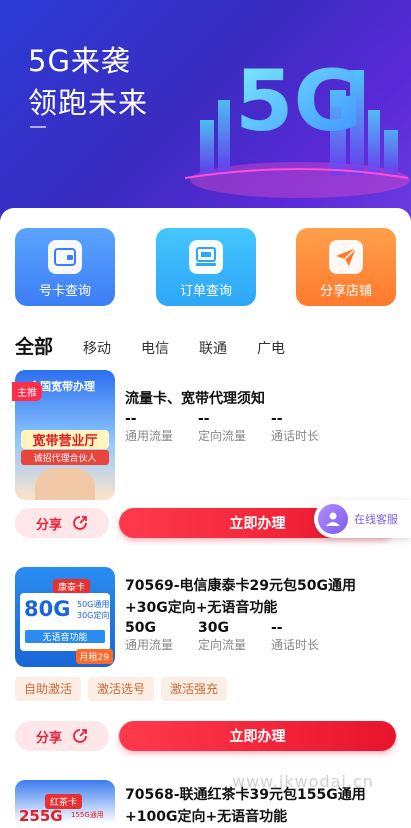 This screenshot has height=828, width=411. I want to click on banner-title-line1: 5G来袭, so click(79, 61).